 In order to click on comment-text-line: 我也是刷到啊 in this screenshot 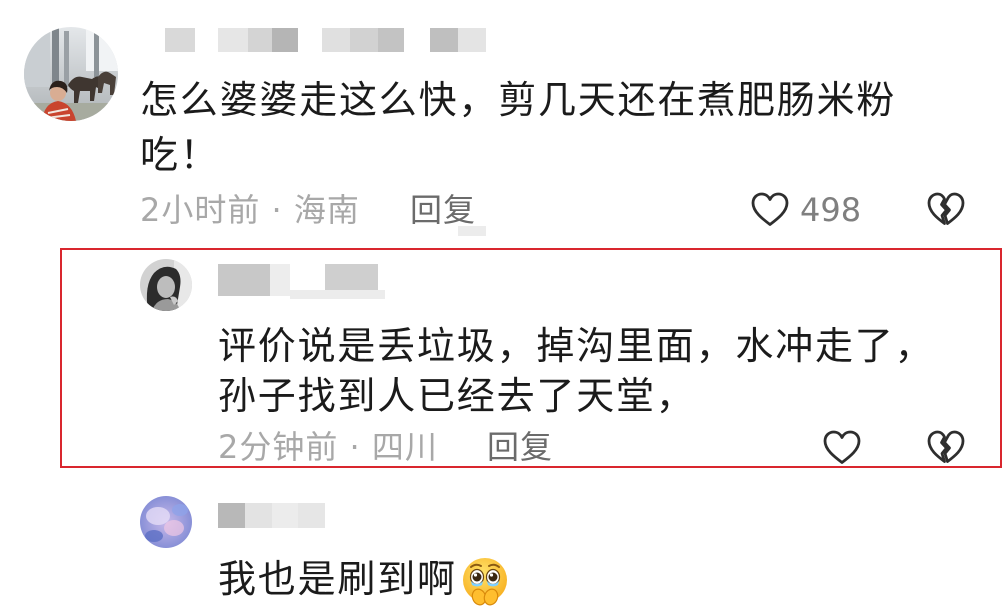, I will do `click(364, 581)`.